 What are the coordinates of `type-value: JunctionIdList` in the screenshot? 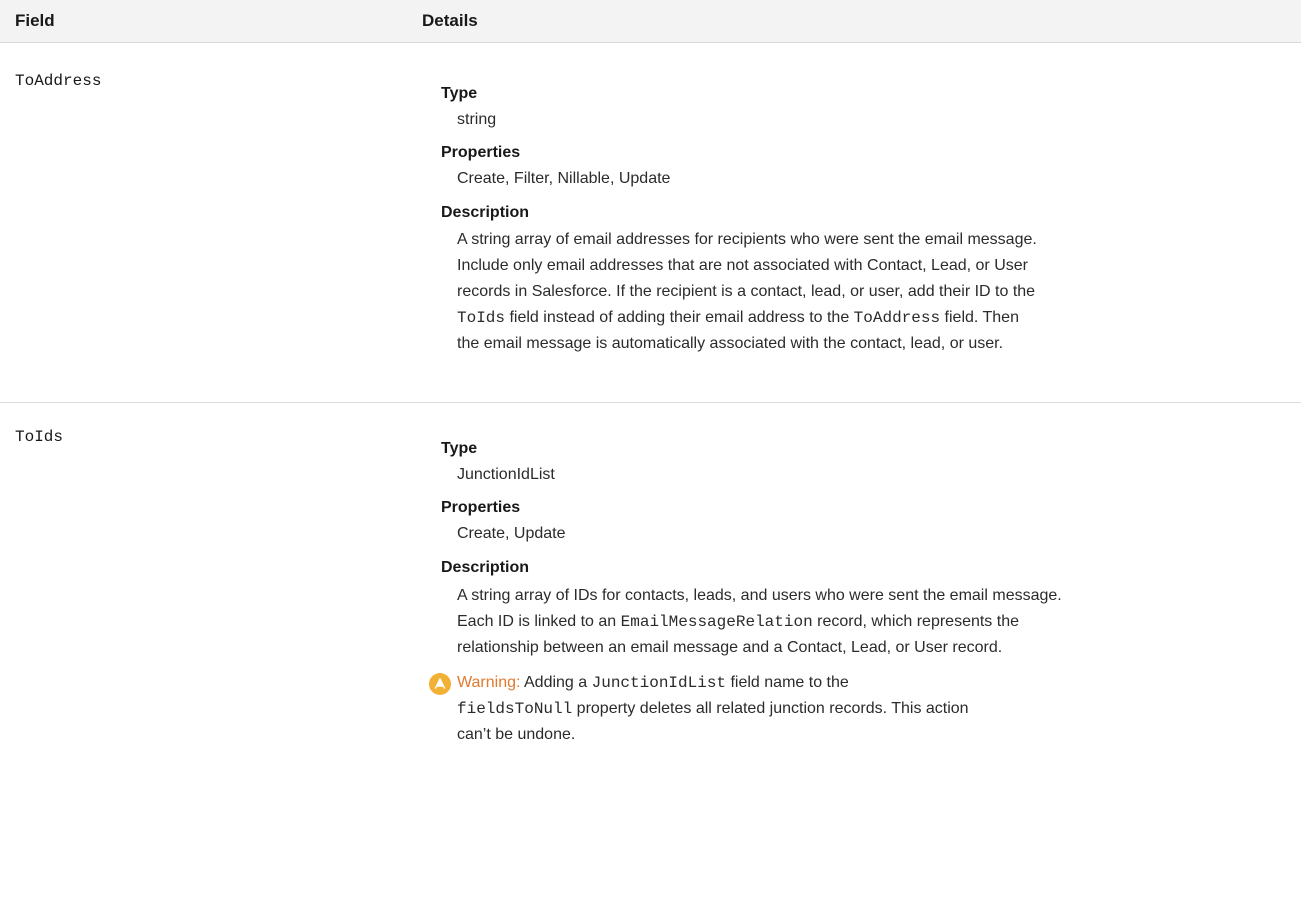 It's located at (506, 474).